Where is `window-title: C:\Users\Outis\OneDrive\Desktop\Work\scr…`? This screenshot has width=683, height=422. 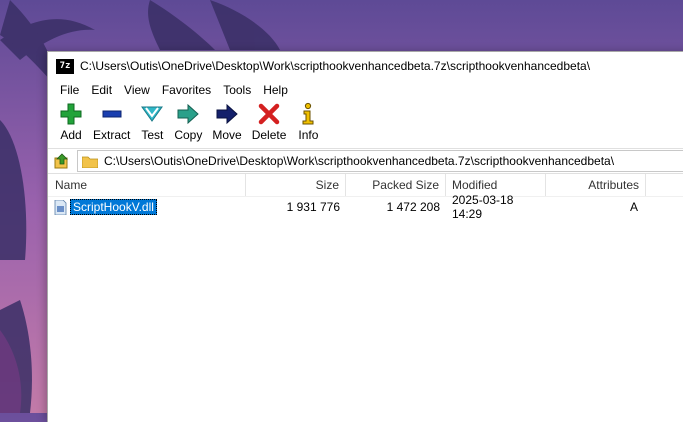
window-title: C:\Users\Outis\OneDrive\Desktop\Work\scr… is located at coordinates (335, 66).